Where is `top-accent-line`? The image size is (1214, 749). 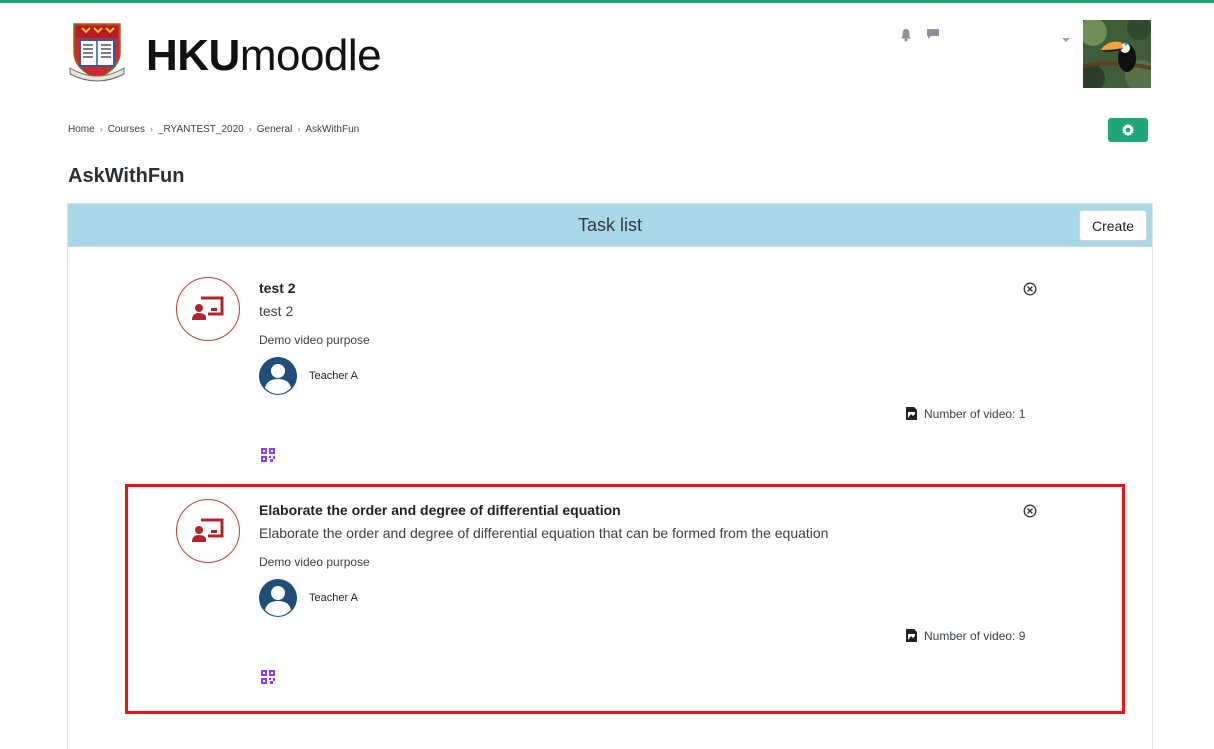
top-accent-line is located at coordinates (607, 1).